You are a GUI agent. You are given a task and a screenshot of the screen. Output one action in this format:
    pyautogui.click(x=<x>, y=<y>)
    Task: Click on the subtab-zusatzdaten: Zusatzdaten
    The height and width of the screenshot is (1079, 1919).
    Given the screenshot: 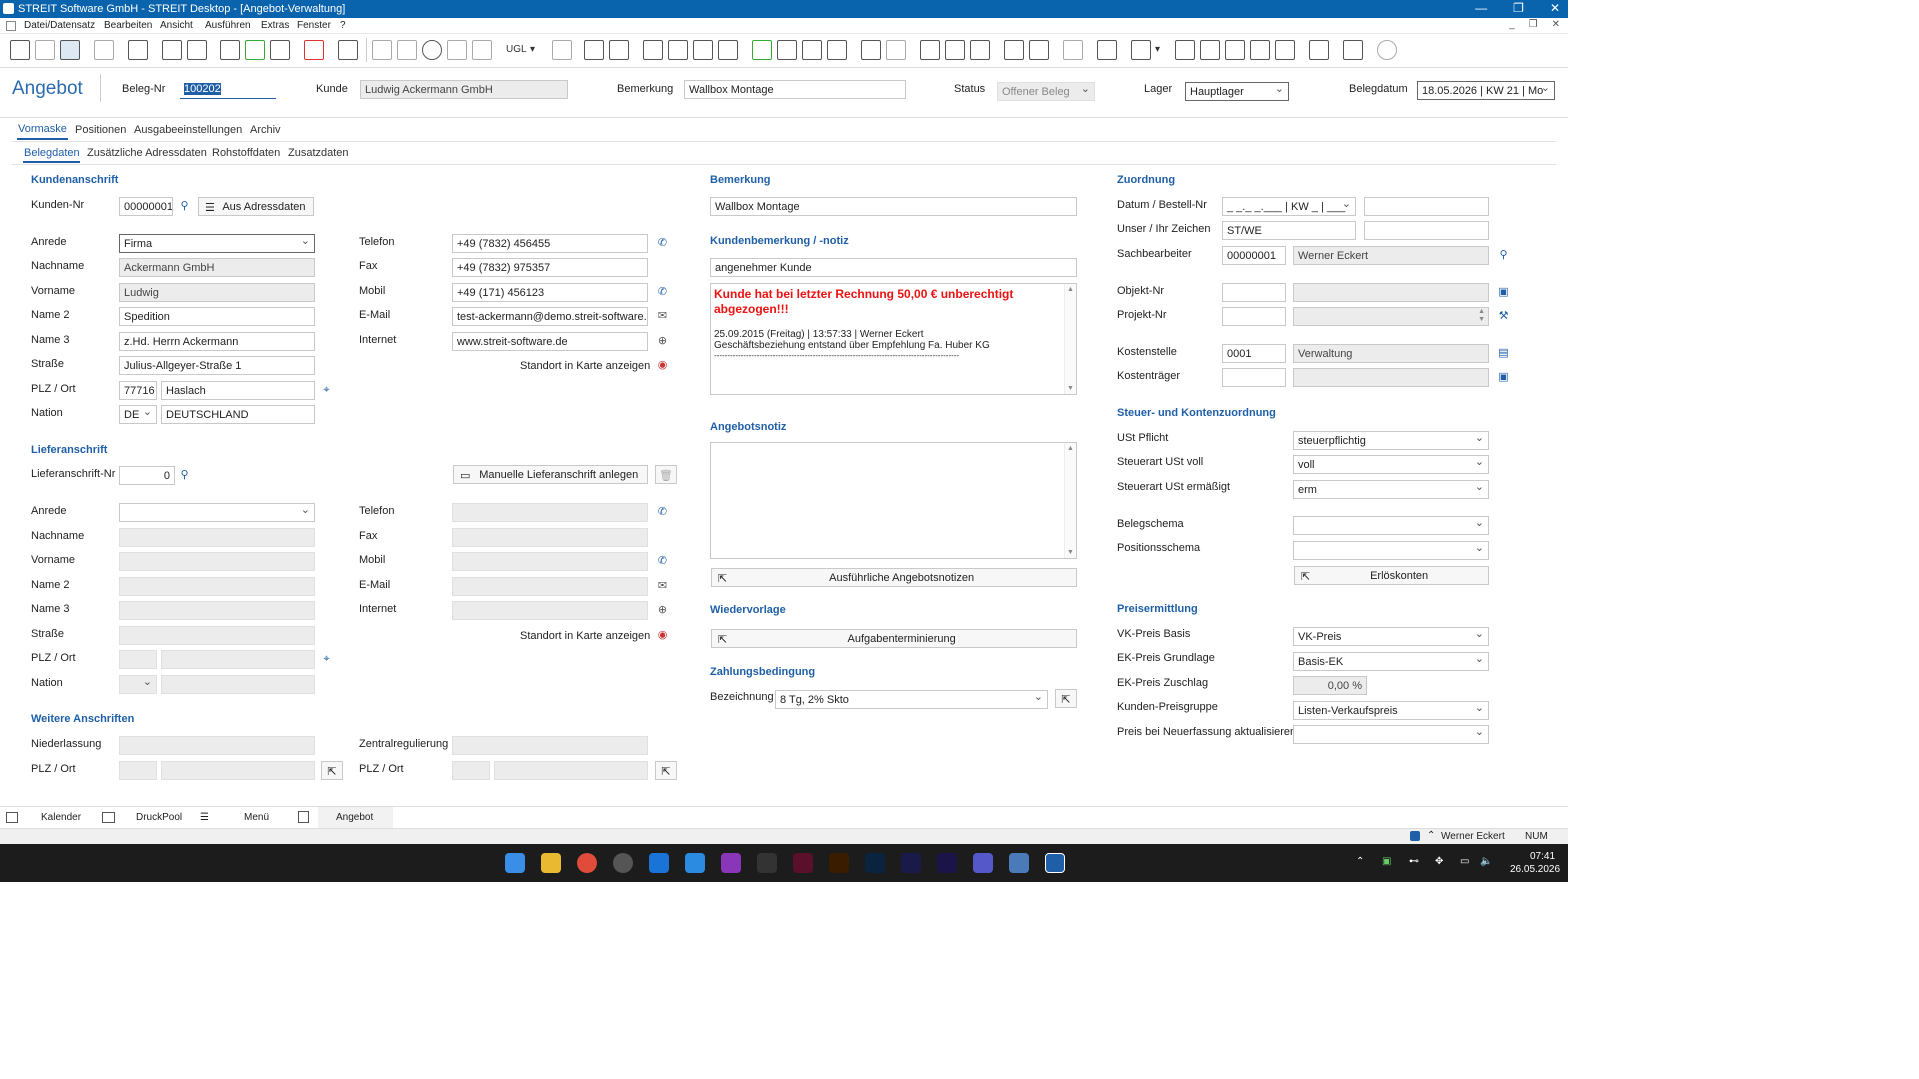 What is the action you would take?
    pyautogui.click(x=318, y=153)
    